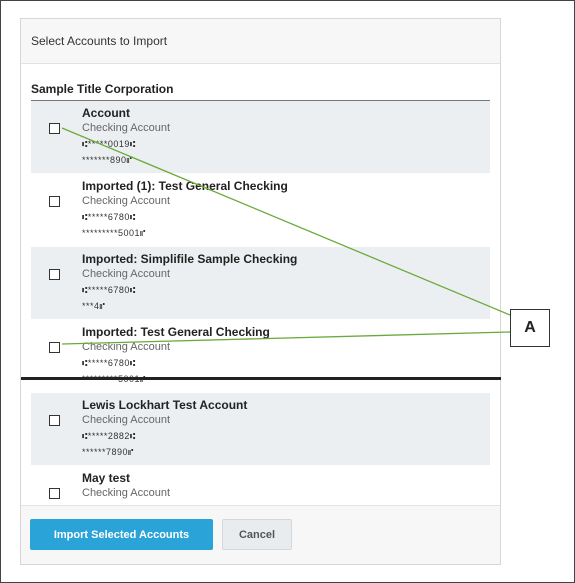 This screenshot has height=583, width=575. Describe the element at coordinates (286, 338) in the screenshot. I see `leader-line` at that location.